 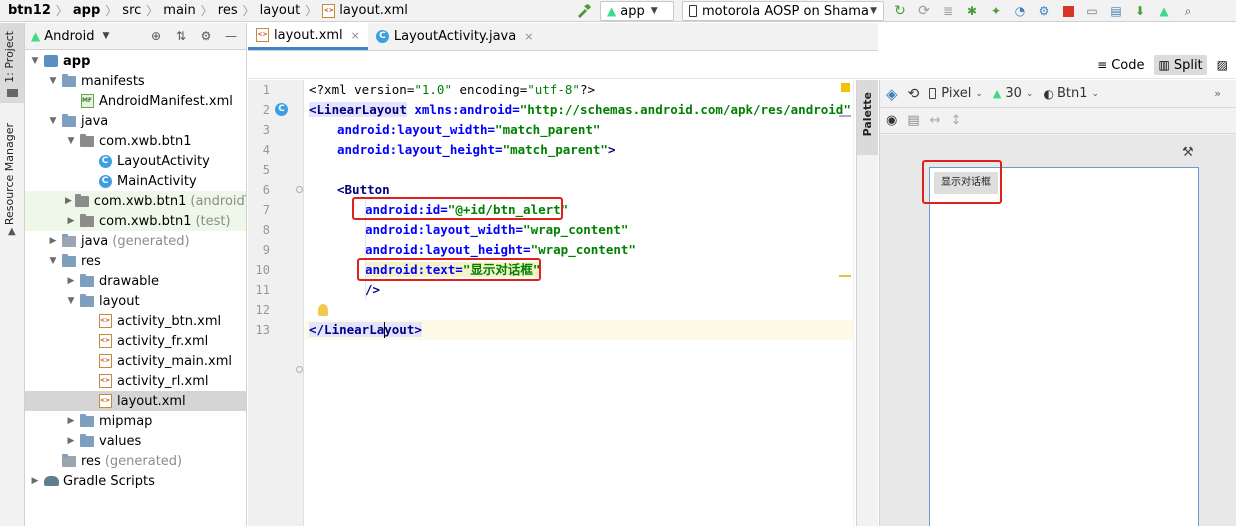 What do you see at coordinates (455, 36) in the screenshot?
I see `tab-layout-activity-java: C LayoutActivity.java ×` at bounding box center [455, 36].